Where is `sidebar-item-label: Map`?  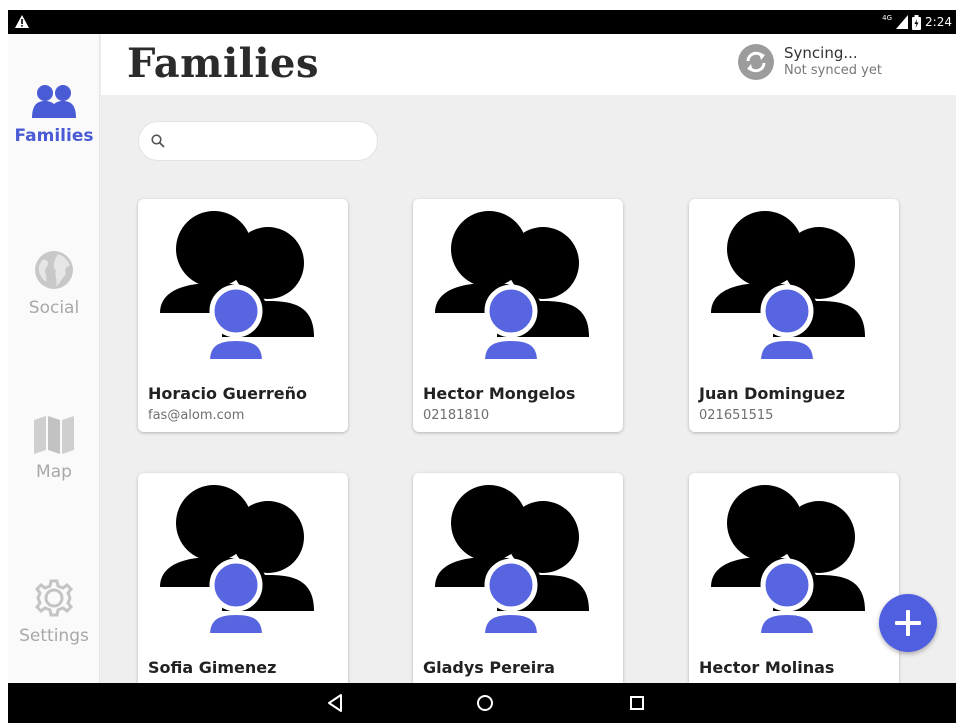 sidebar-item-label: Map is located at coordinates (54, 472).